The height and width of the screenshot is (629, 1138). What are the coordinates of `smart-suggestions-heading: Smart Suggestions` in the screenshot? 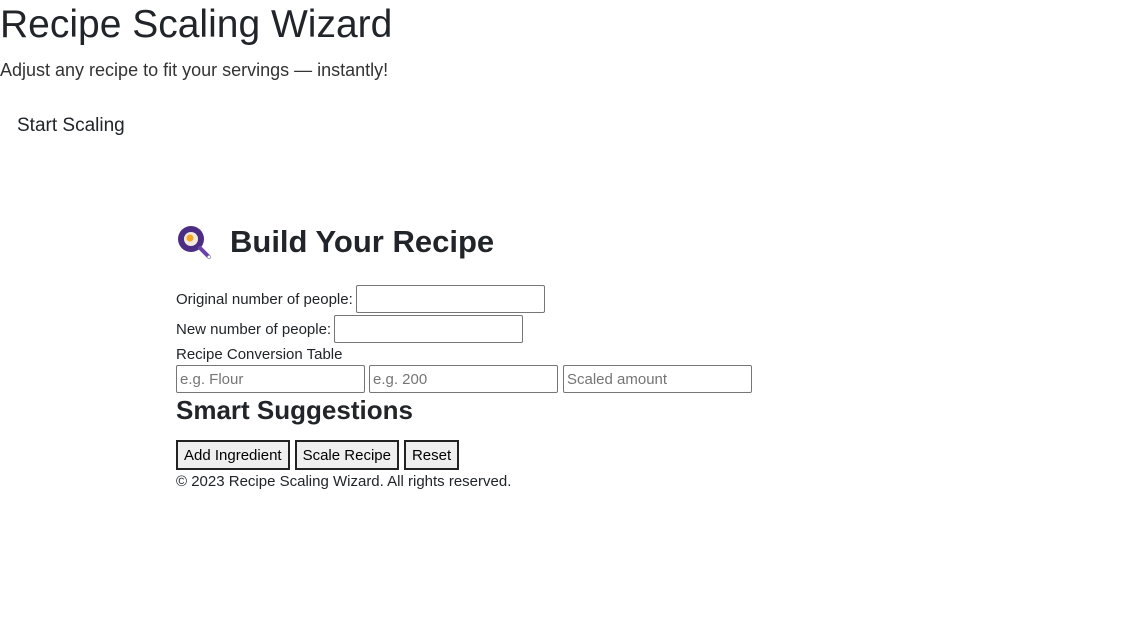 It's located at (294, 410).